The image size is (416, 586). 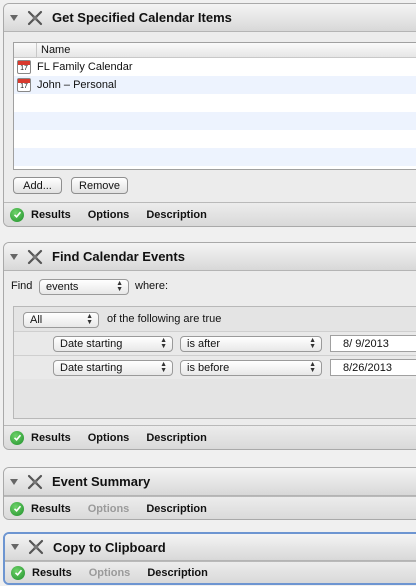 What do you see at coordinates (210, 482) in the screenshot?
I see `action-title-bar: Event Summary` at bounding box center [210, 482].